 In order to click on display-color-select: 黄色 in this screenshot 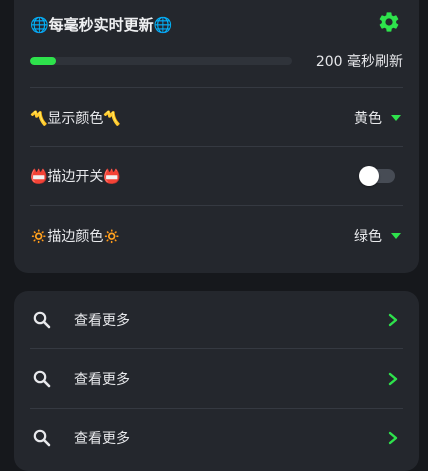, I will do `click(378, 118)`.